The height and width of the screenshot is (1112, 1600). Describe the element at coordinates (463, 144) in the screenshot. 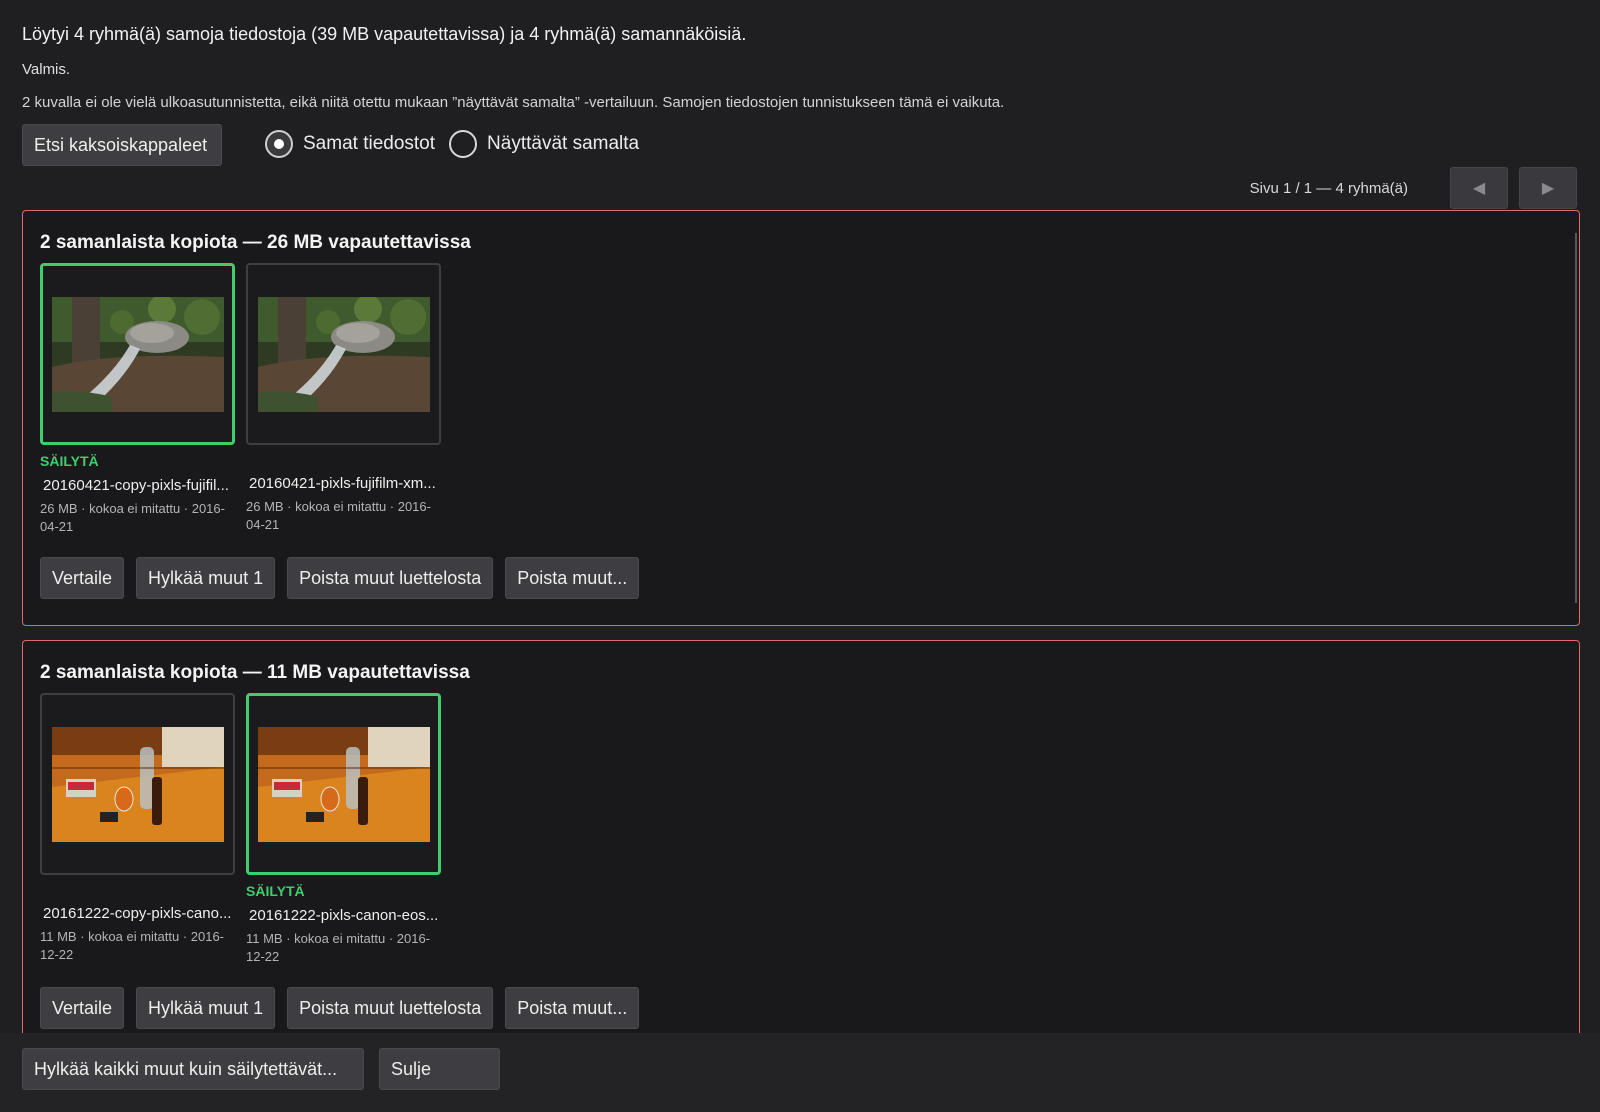

I see `radio-button-unchecked` at that location.